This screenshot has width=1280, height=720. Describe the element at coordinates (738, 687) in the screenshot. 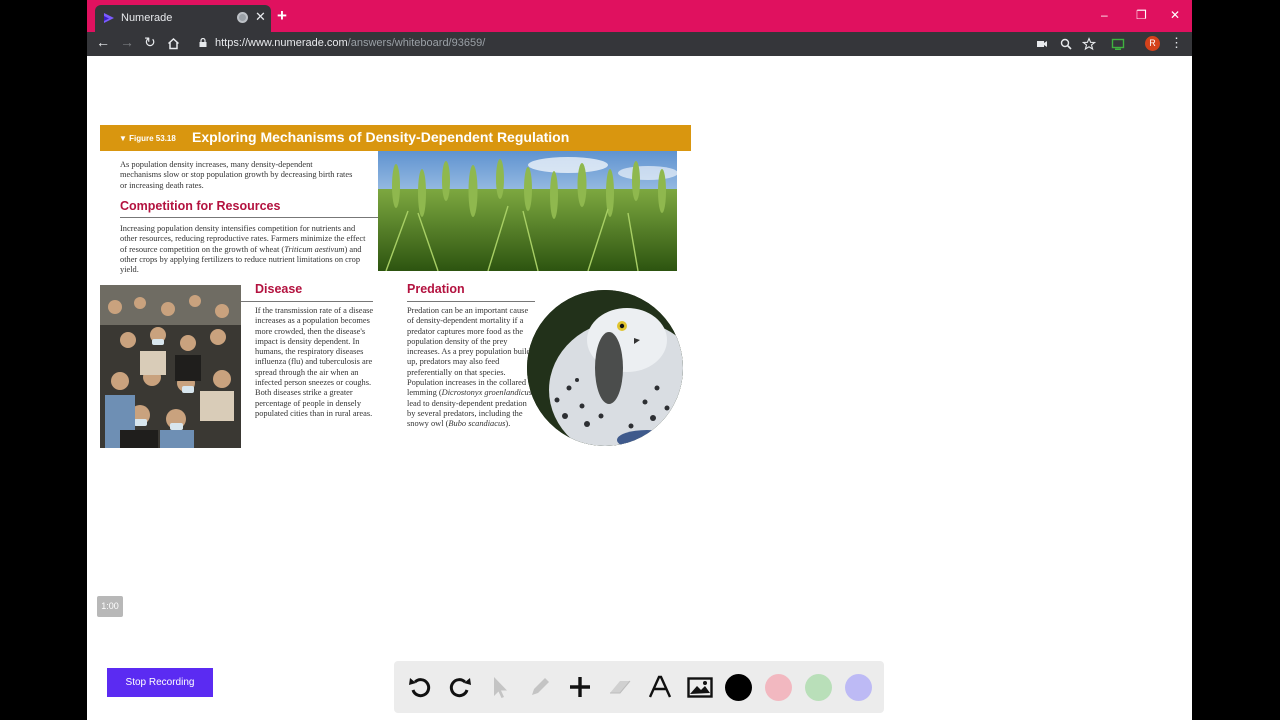

I see `color-black` at that location.